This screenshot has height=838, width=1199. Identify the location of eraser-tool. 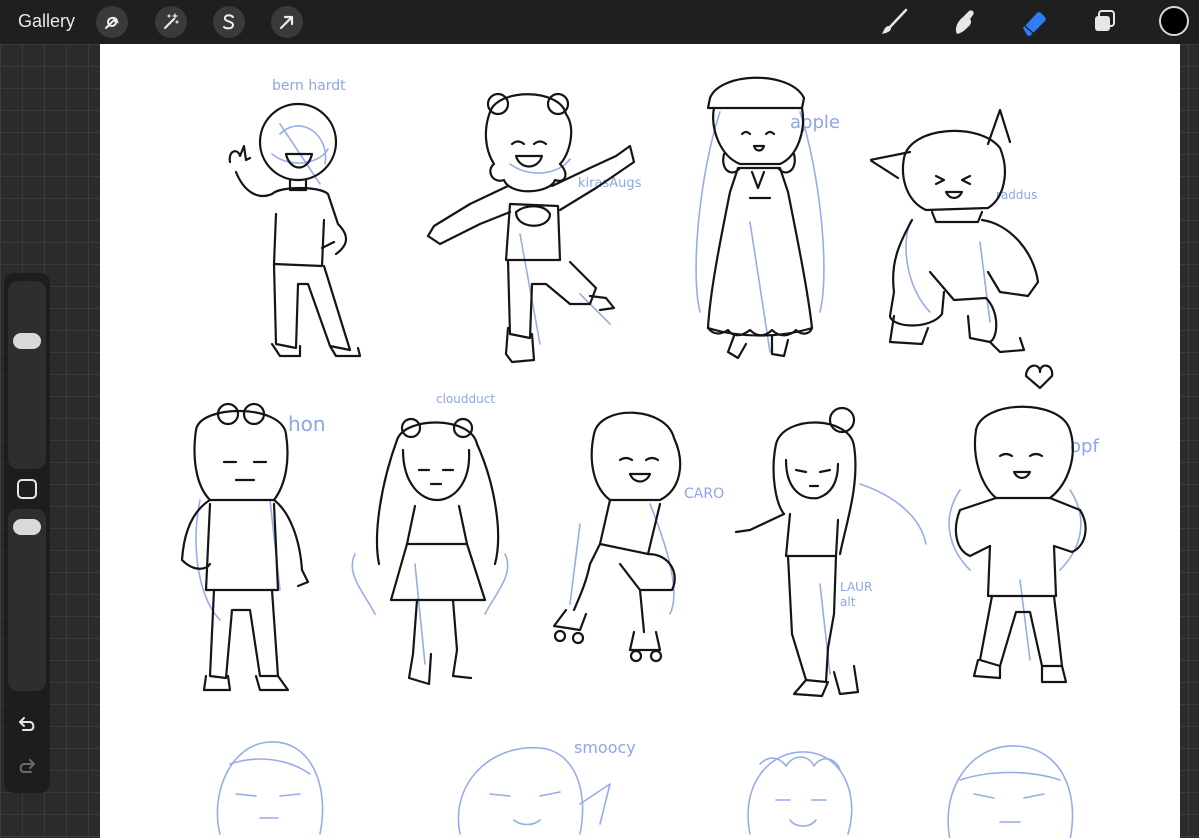
(1034, 22).